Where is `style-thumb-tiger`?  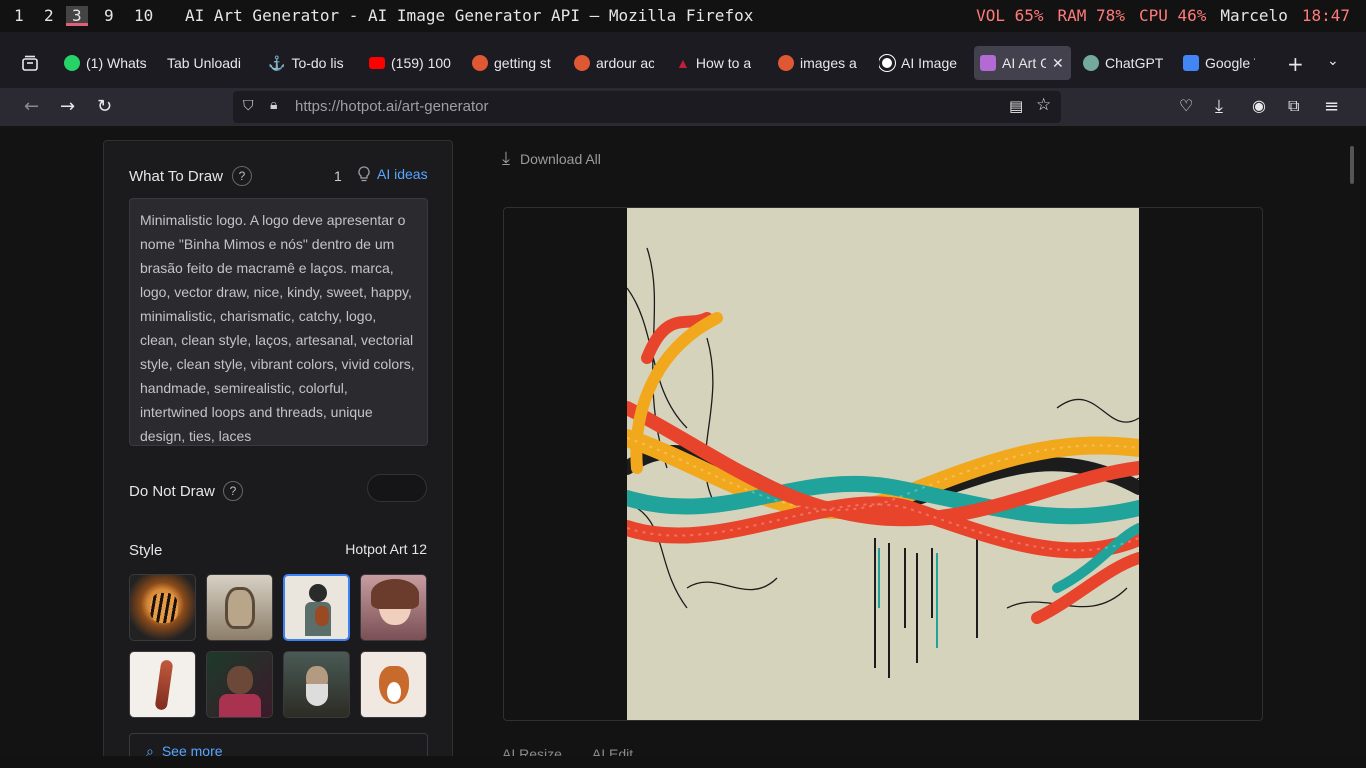 style-thumb-tiger is located at coordinates (162, 607).